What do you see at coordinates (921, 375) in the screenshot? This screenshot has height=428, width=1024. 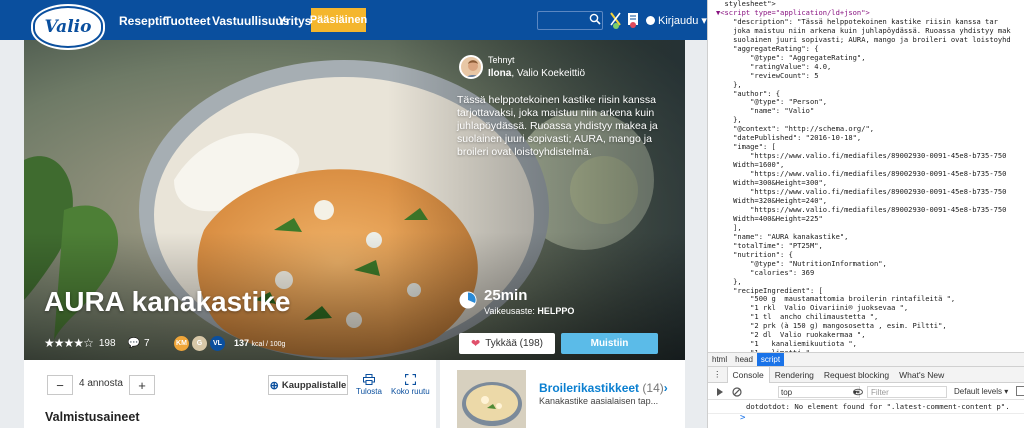 I see `tab-whats-new: What's New` at bounding box center [921, 375].